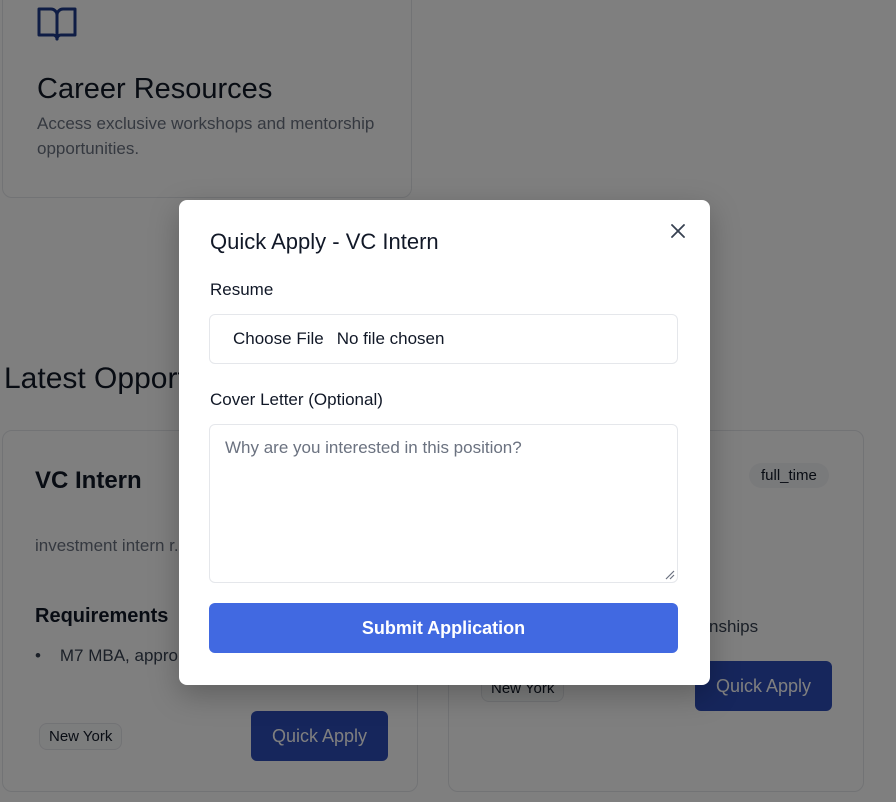  I want to click on close-button, so click(678, 231).